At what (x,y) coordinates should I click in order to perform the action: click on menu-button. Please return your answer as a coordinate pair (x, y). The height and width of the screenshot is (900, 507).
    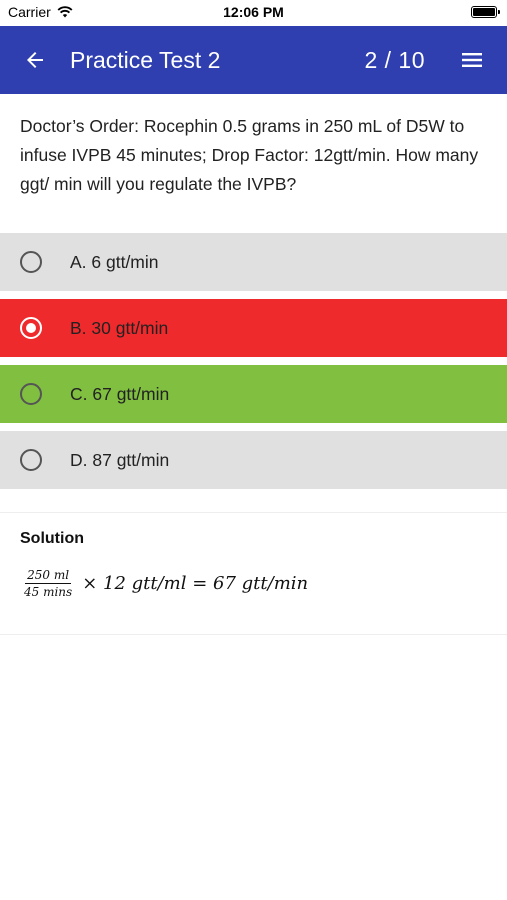
    Looking at the image, I should click on (472, 60).